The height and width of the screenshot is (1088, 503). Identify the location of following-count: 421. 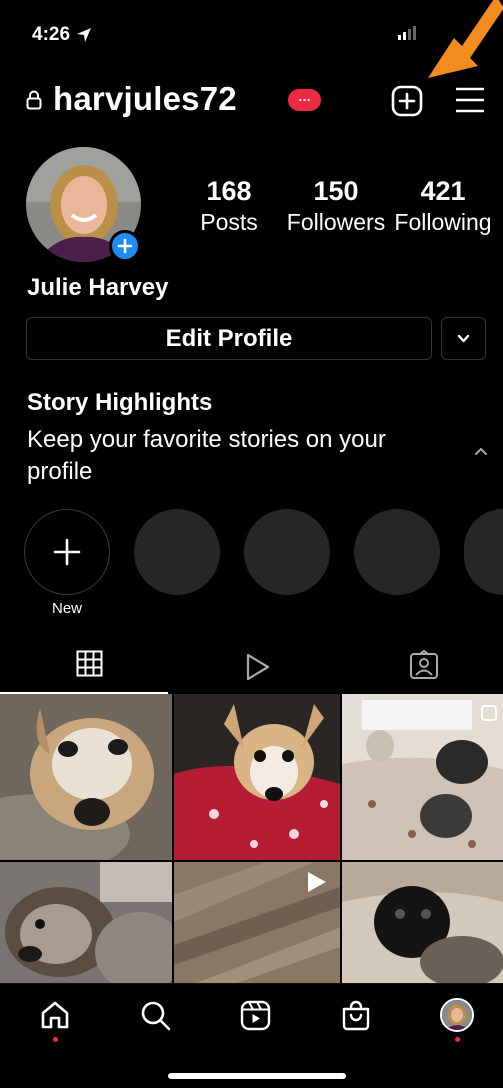
(443, 191).